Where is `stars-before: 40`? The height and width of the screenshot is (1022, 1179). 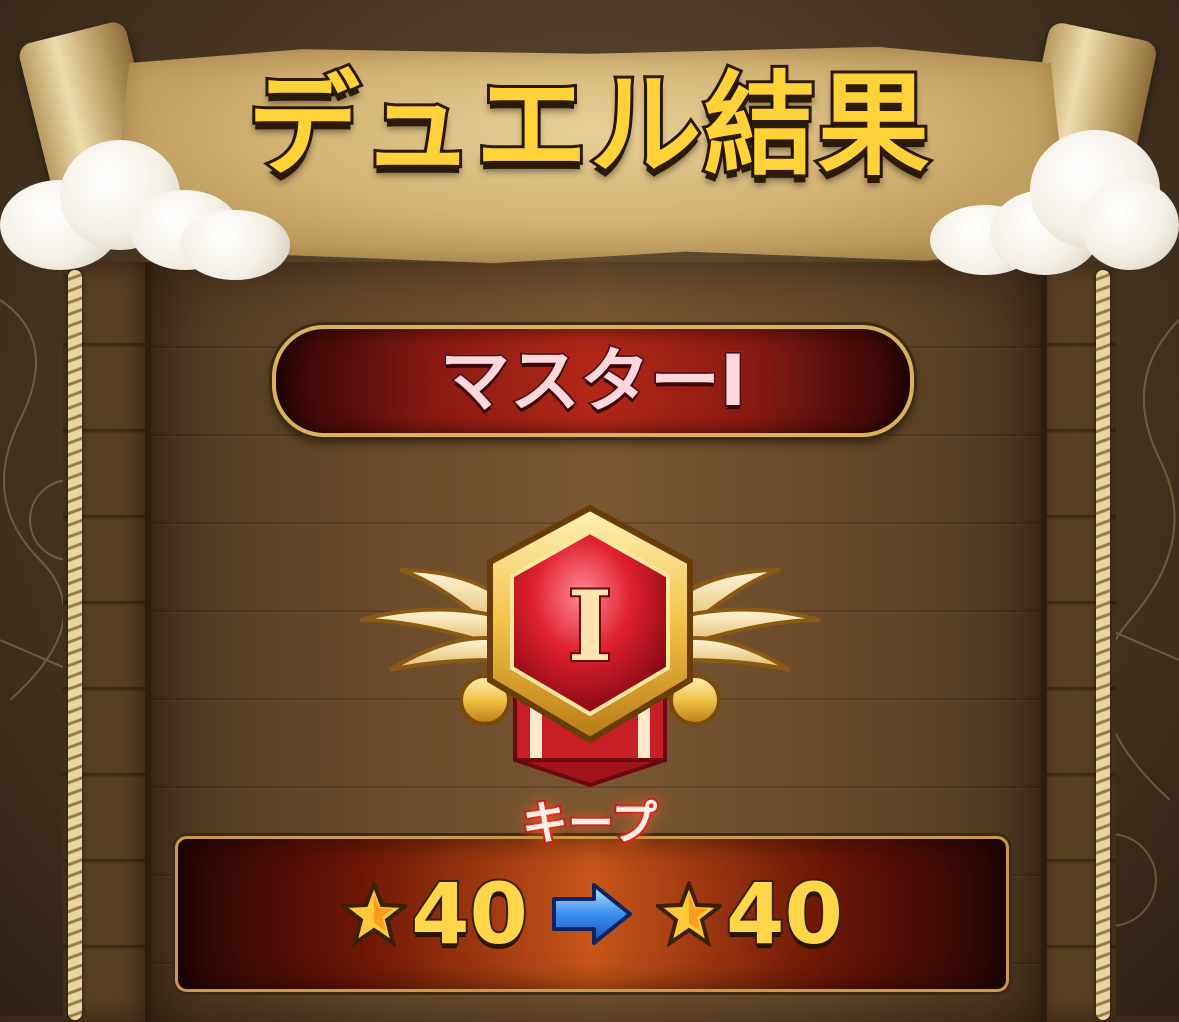 stars-before: 40 is located at coordinates (435, 914).